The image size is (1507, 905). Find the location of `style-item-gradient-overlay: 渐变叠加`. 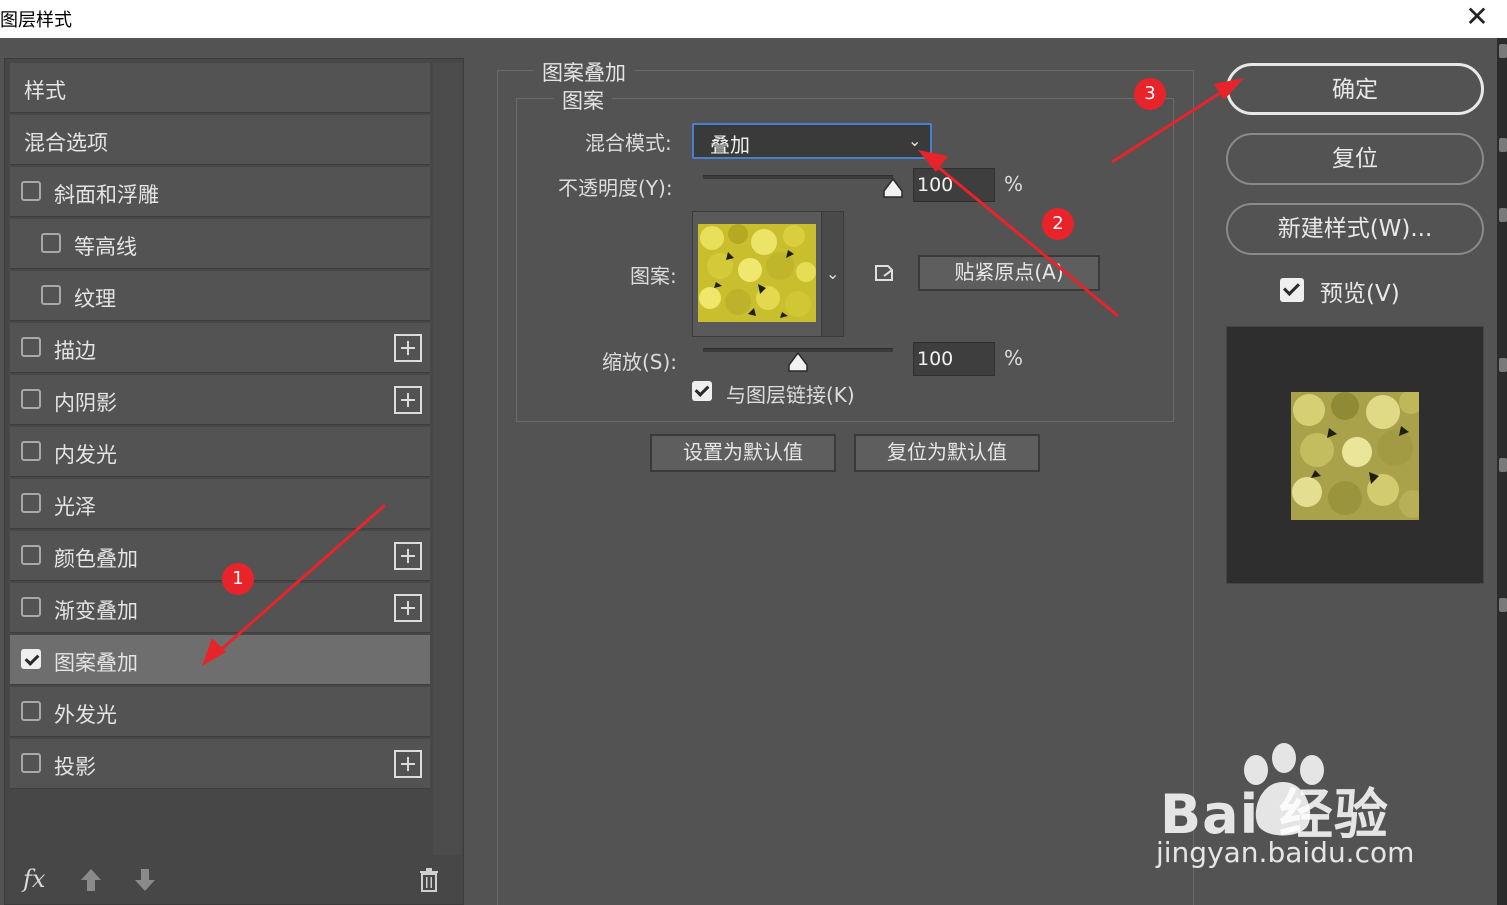

style-item-gradient-overlay: 渐变叠加 is located at coordinates (220, 608).